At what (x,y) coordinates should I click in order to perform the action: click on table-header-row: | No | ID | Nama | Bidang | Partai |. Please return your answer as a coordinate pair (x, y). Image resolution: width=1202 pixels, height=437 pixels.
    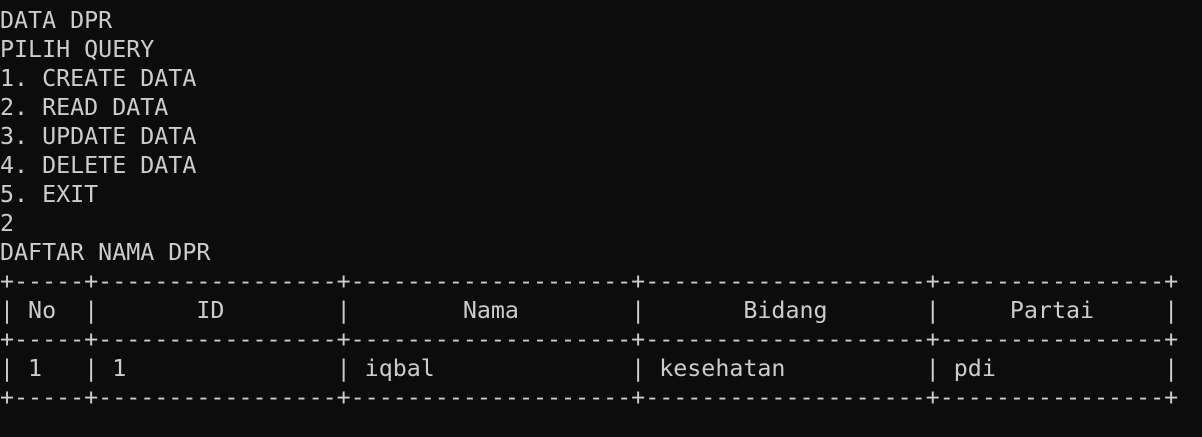
    Looking at the image, I should click on (589, 310).